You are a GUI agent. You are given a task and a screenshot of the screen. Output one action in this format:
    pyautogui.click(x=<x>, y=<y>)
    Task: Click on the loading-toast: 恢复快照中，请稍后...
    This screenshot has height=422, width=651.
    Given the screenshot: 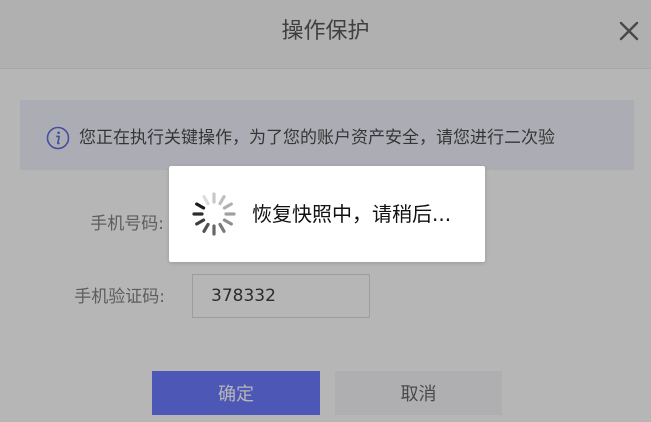 What is the action you would take?
    pyautogui.click(x=327, y=214)
    